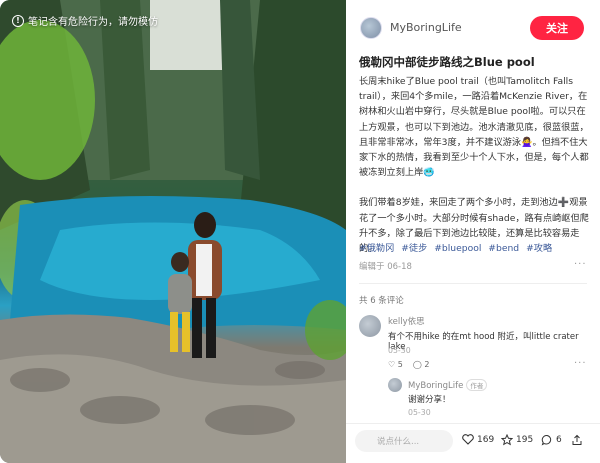 Image resolution: width=600 pixels, height=463 pixels. Describe the element at coordinates (399, 350) in the screenshot. I see `comment-date: 05-30` at that location.